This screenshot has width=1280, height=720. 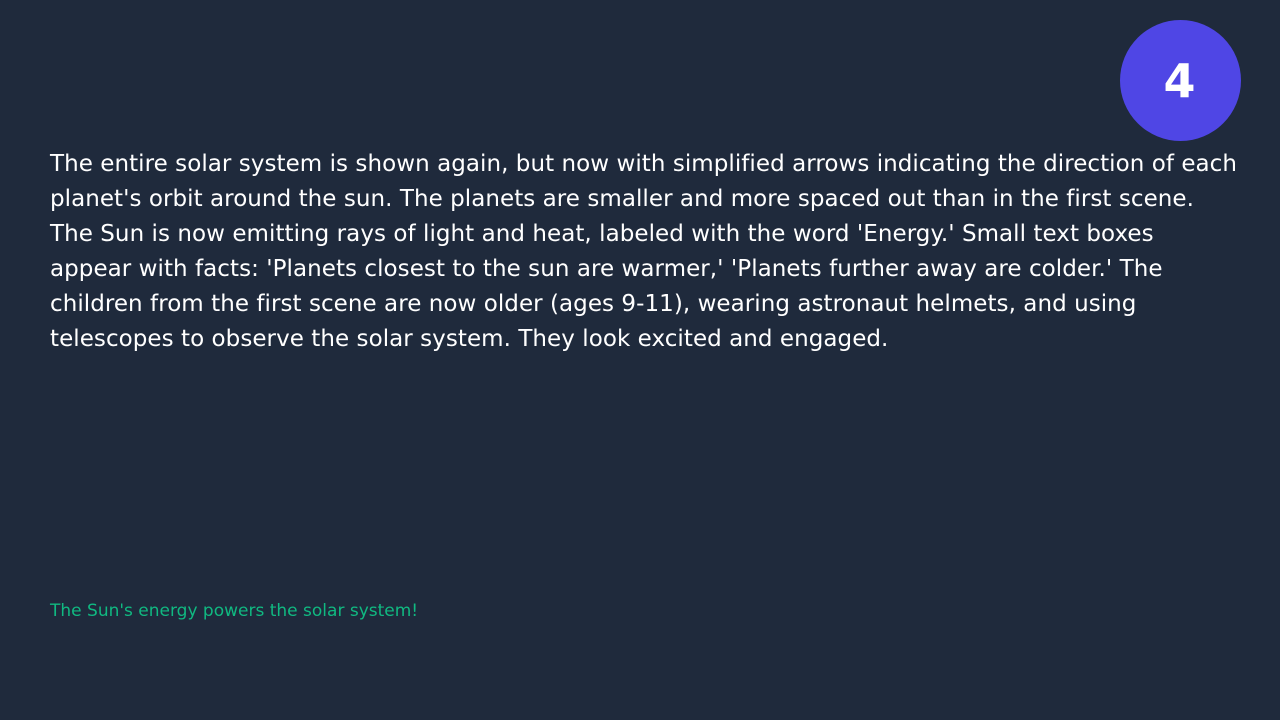 I want to click on scene-number: 4, so click(x=1179, y=80).